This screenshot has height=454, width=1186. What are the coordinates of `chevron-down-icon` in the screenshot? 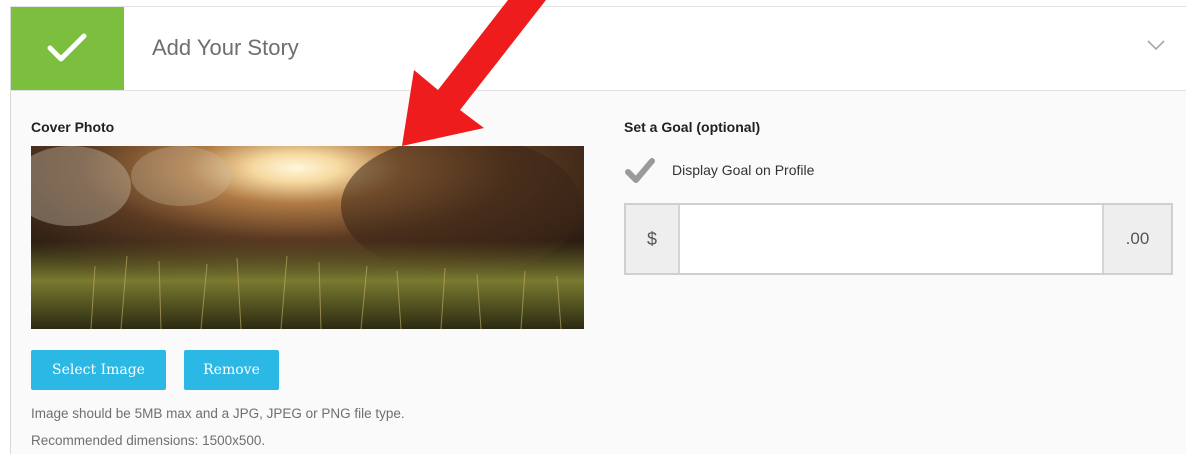 It's located at (1156, 45).